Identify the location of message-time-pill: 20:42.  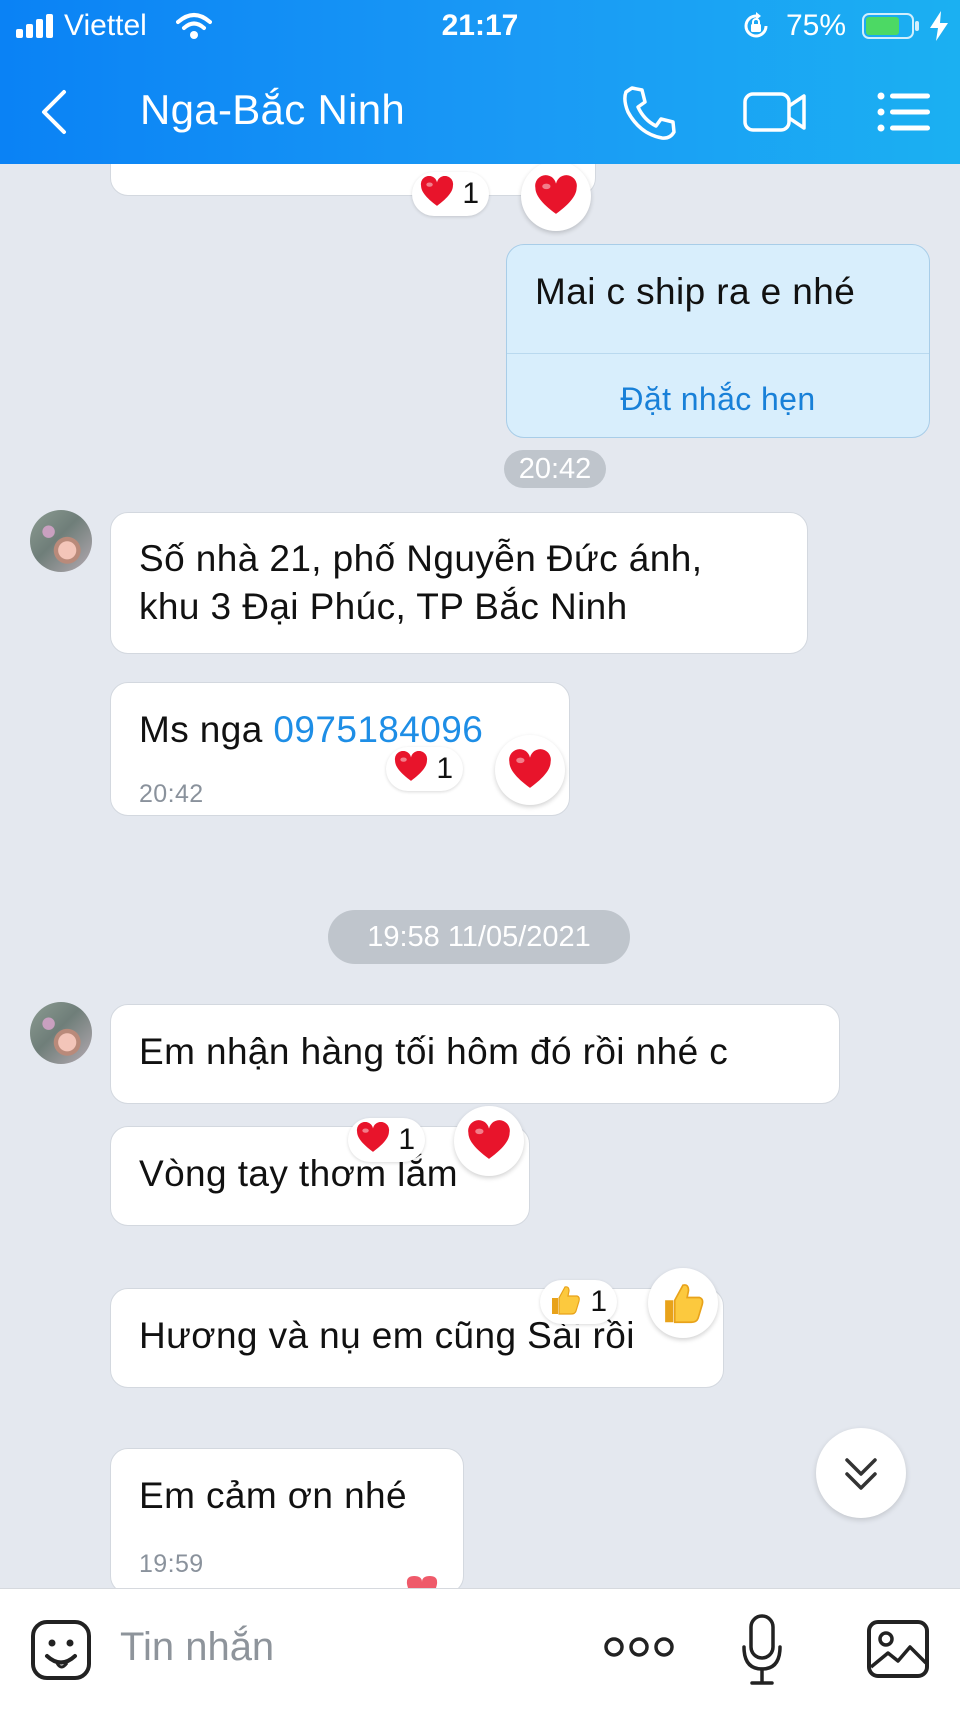
(555, 469).